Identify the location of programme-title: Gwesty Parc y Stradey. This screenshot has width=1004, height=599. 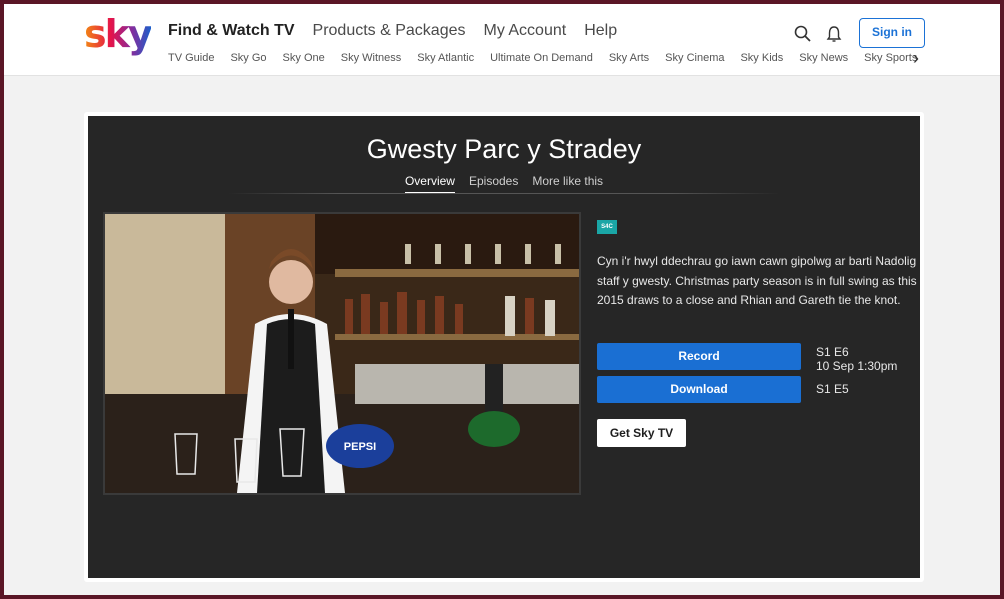
(504, 149).